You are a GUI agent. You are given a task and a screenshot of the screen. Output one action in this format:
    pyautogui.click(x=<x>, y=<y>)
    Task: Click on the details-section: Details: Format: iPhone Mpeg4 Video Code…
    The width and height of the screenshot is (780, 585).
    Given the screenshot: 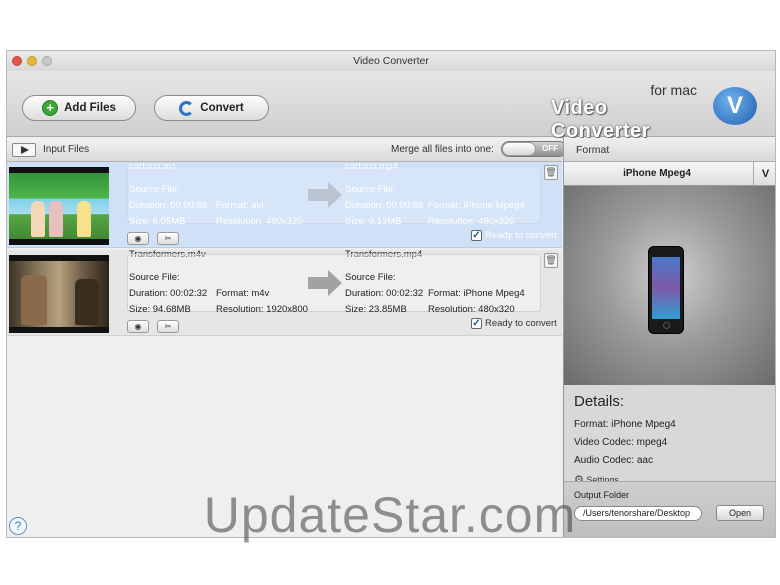 What is the action you would take?
    pyautogui.click(x=669, y=433)
    